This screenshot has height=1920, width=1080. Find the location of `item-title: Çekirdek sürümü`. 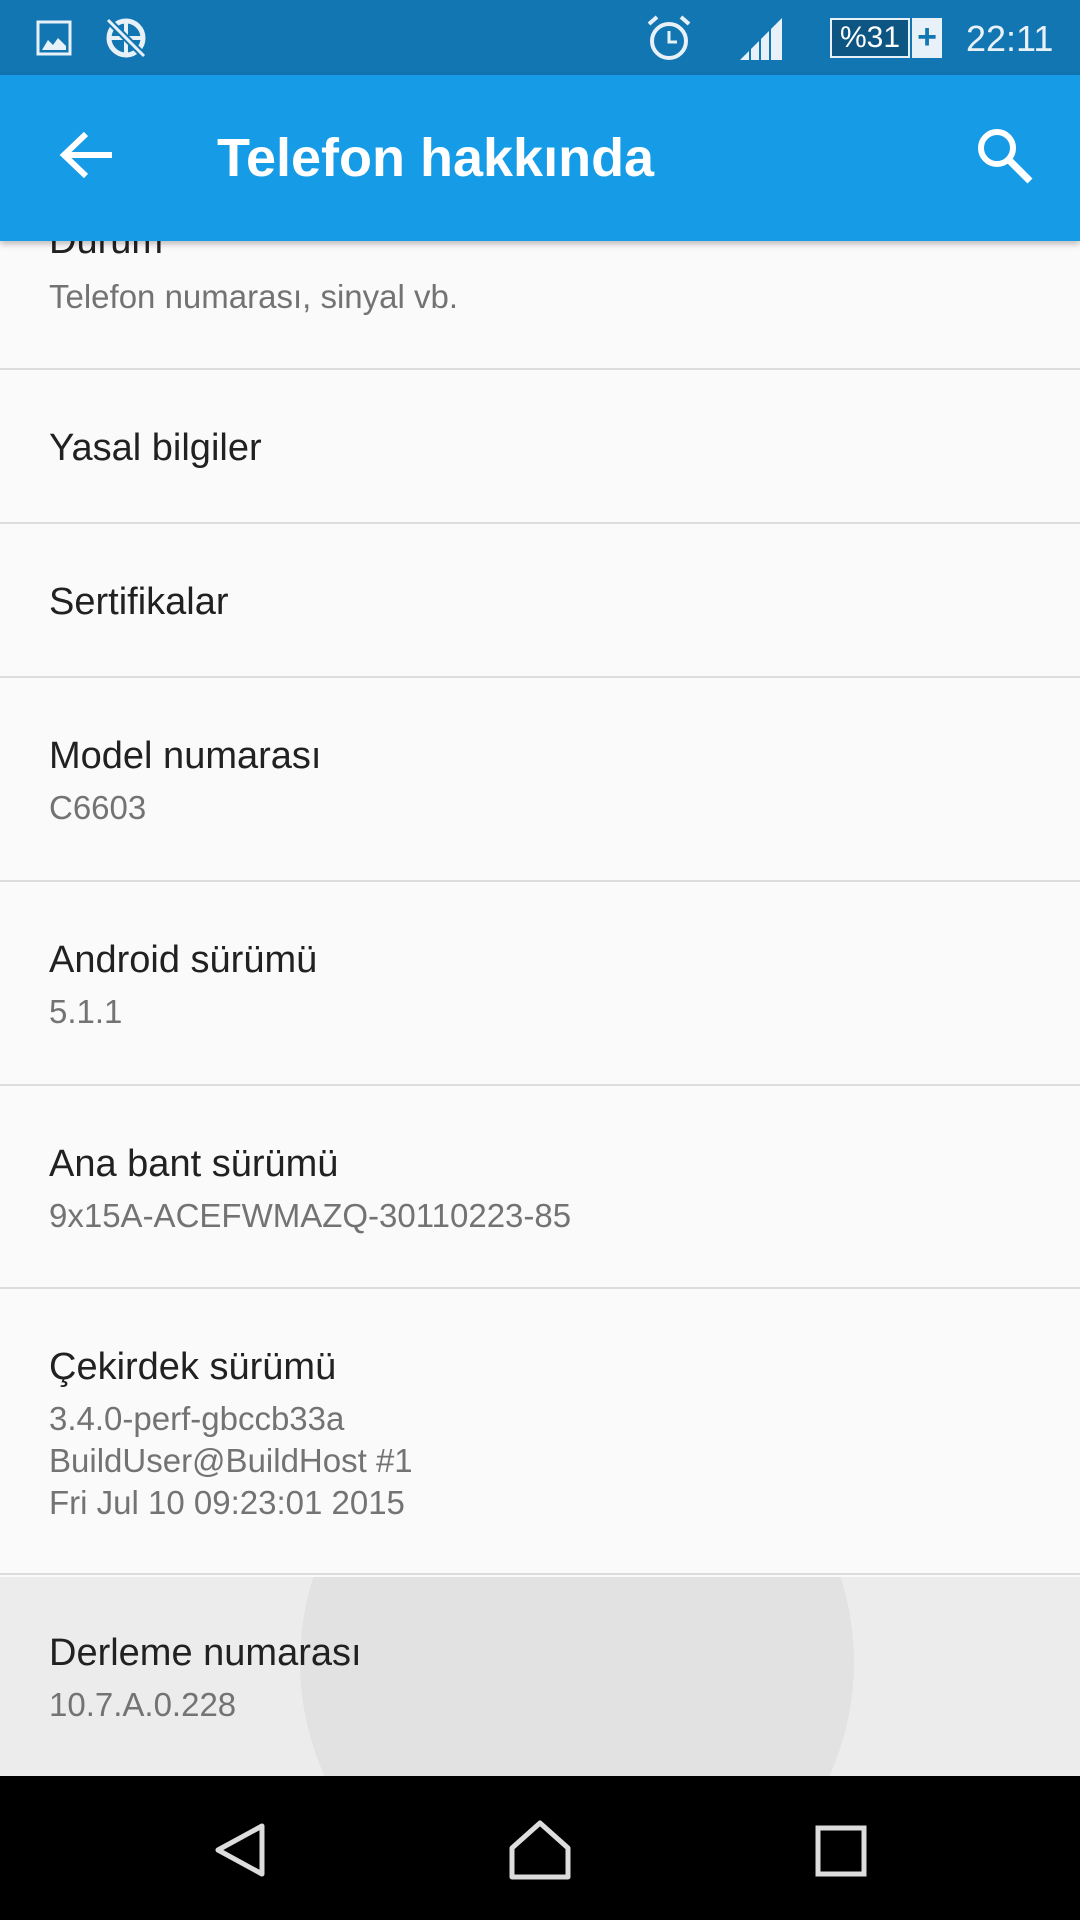

item-title: Çekirdek sürümü is located at coordinates (193, 1367).